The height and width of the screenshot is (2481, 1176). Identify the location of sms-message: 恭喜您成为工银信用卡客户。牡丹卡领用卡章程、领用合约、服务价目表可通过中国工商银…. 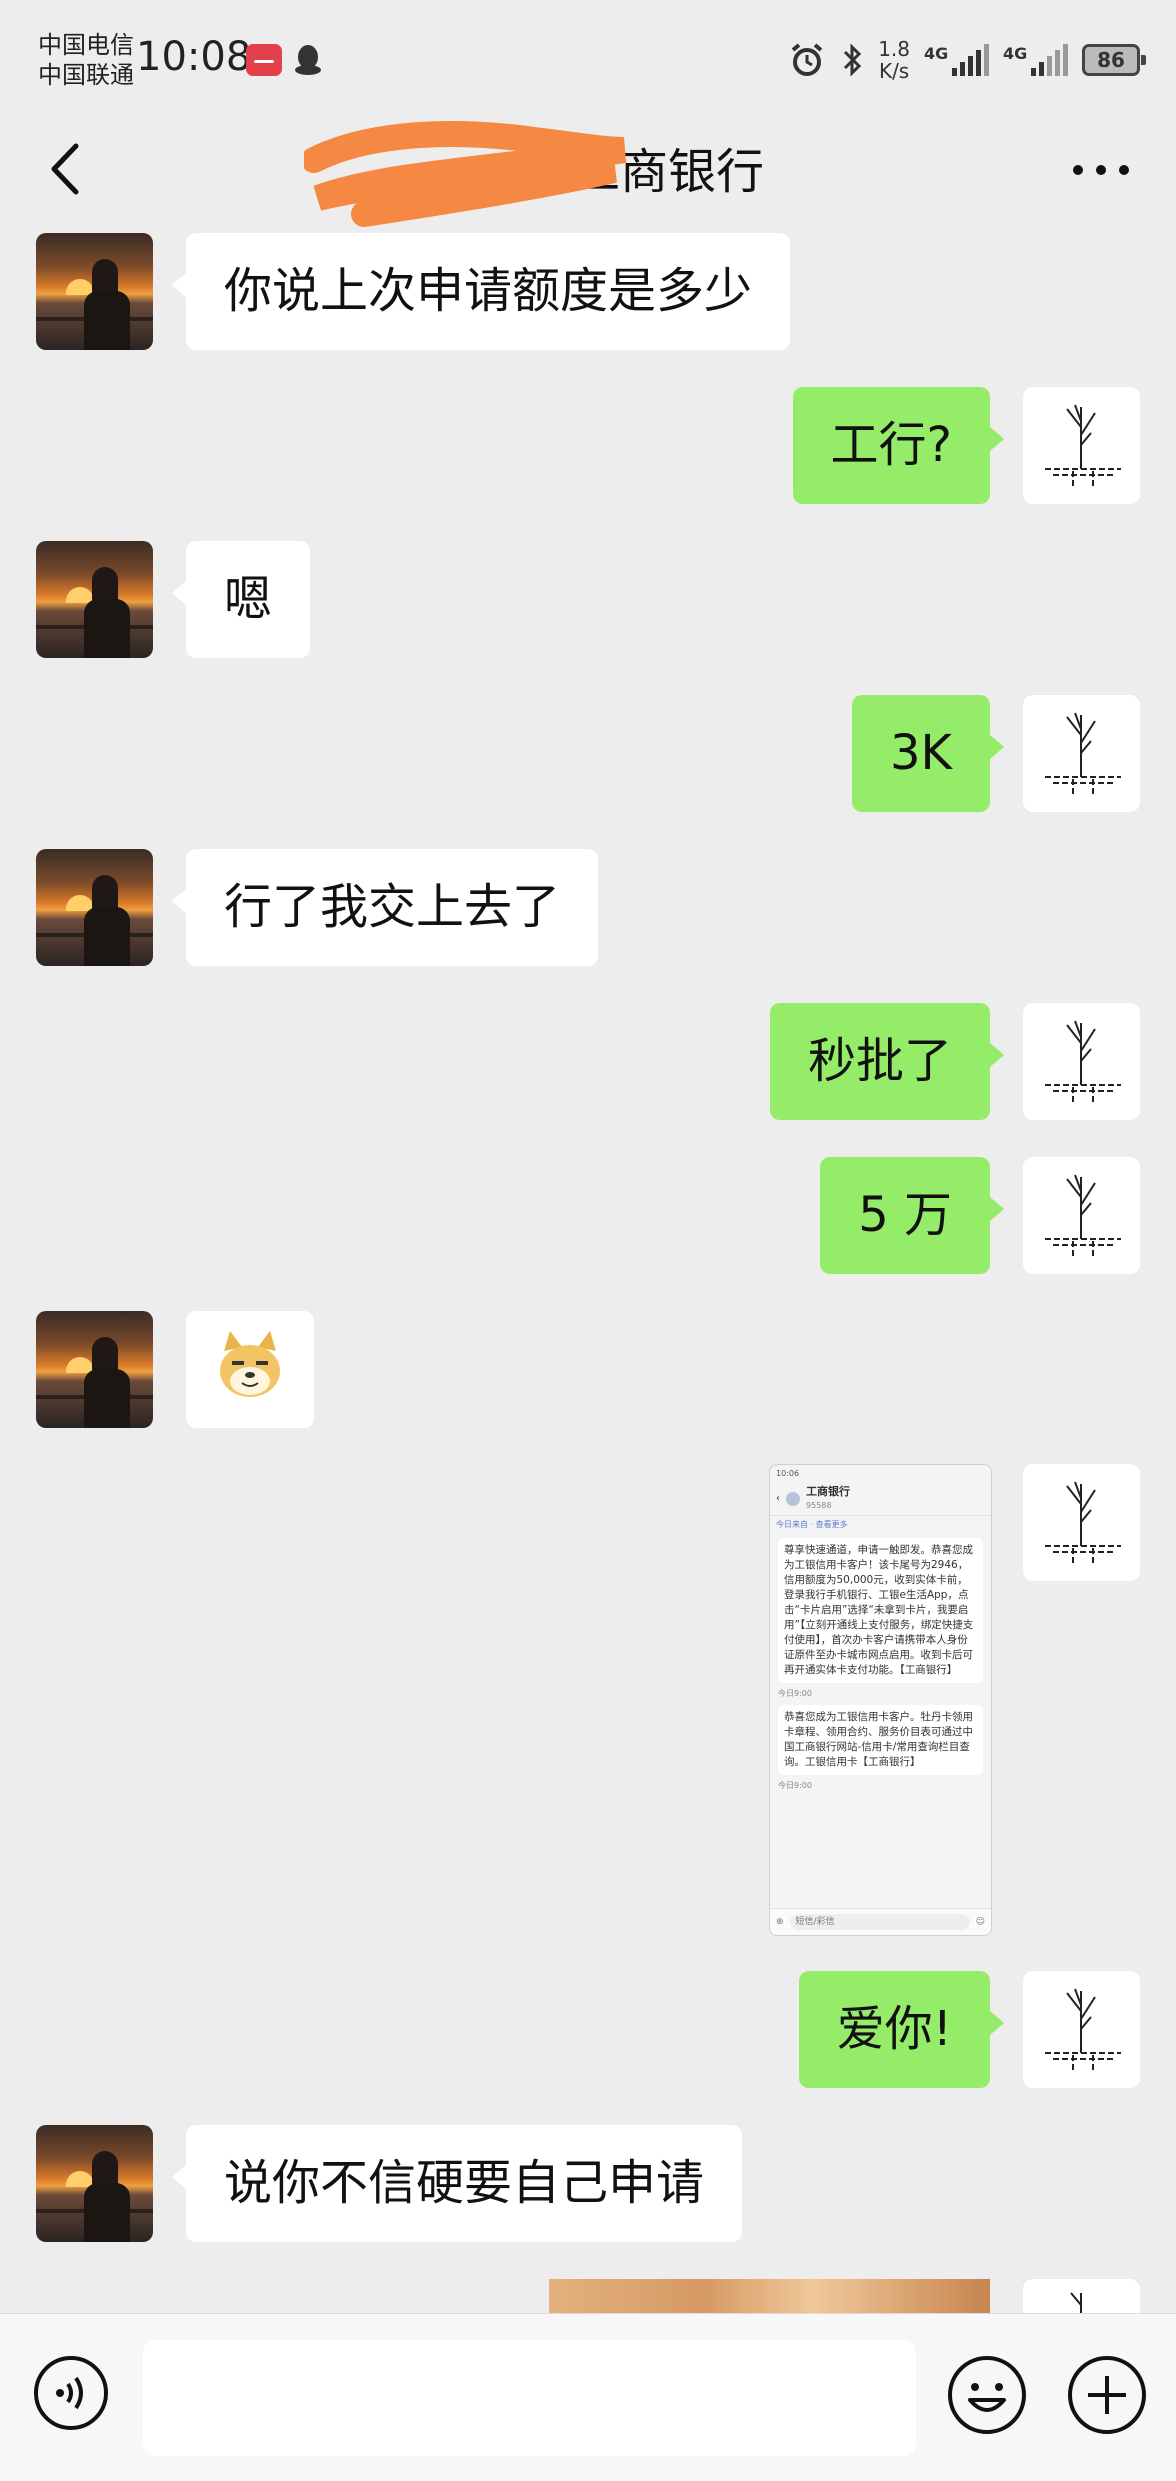
(880, 1740).